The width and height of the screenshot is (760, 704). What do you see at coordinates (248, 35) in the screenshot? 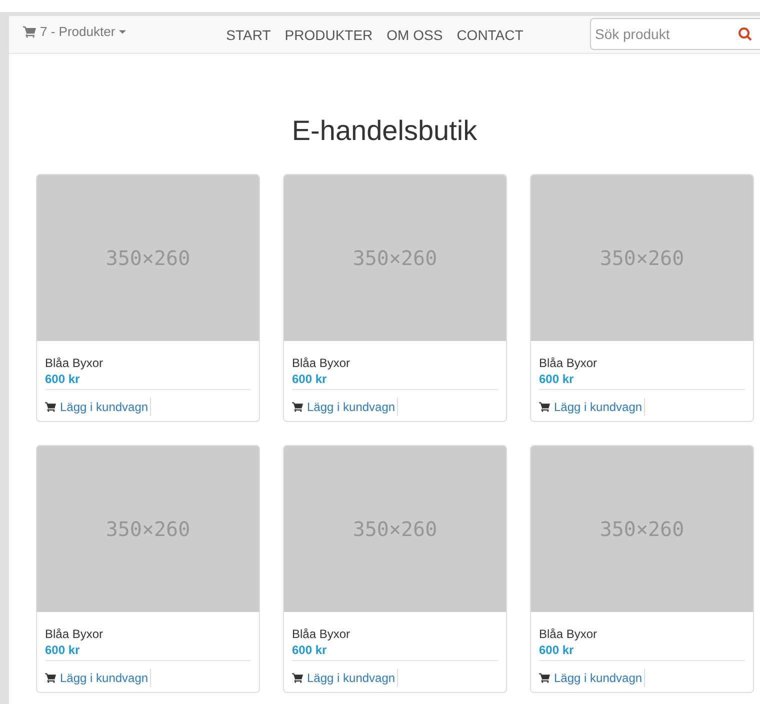
I see `nav-link: START` at bounding box center [248, 35].